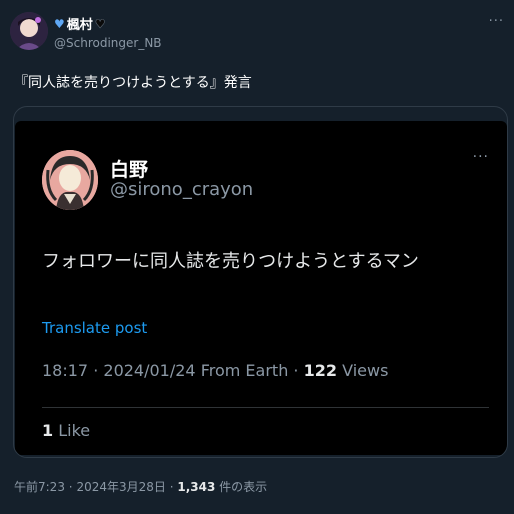  I want to click on display-name-text: 楓村, so click(79, 25).